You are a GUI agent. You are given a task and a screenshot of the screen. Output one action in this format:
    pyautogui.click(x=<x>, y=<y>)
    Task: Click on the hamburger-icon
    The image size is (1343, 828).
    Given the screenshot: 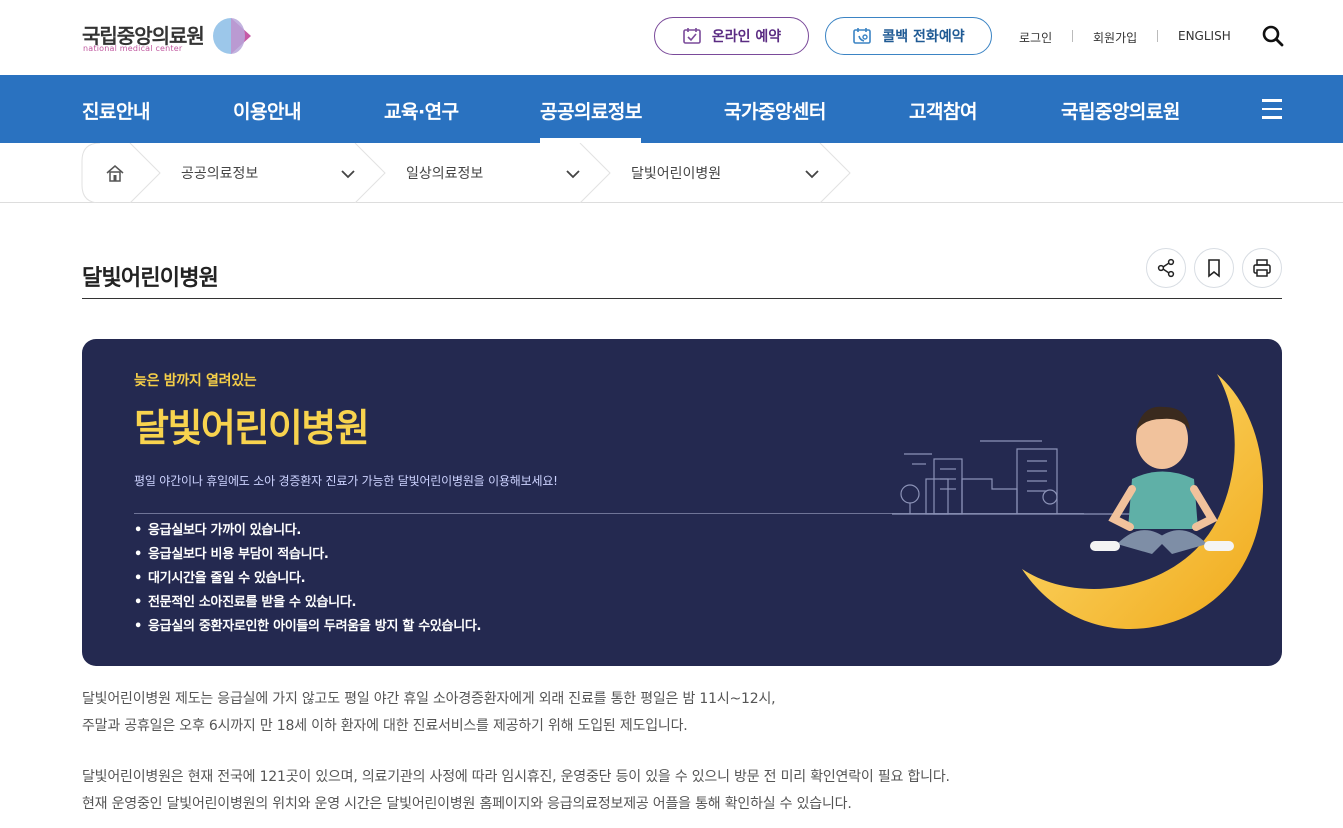 What is the action you would take?
    pyautogui.click(x=1272, y=109)
    